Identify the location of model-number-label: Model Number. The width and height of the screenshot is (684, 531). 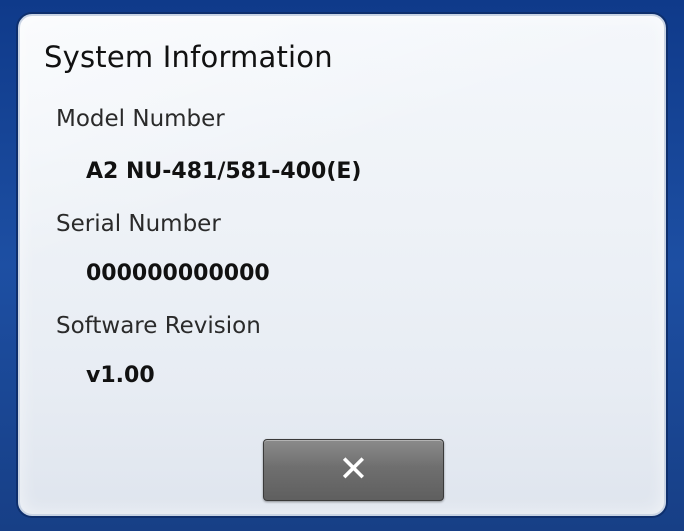
(140, 119).